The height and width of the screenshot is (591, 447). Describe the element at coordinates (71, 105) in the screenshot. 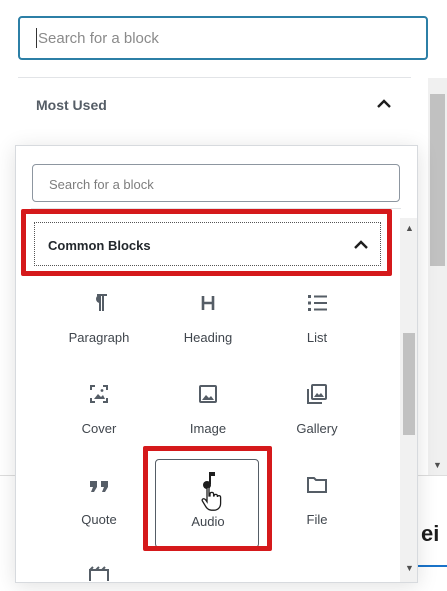

I see `most-used-panel-title: Most Used` at that location.